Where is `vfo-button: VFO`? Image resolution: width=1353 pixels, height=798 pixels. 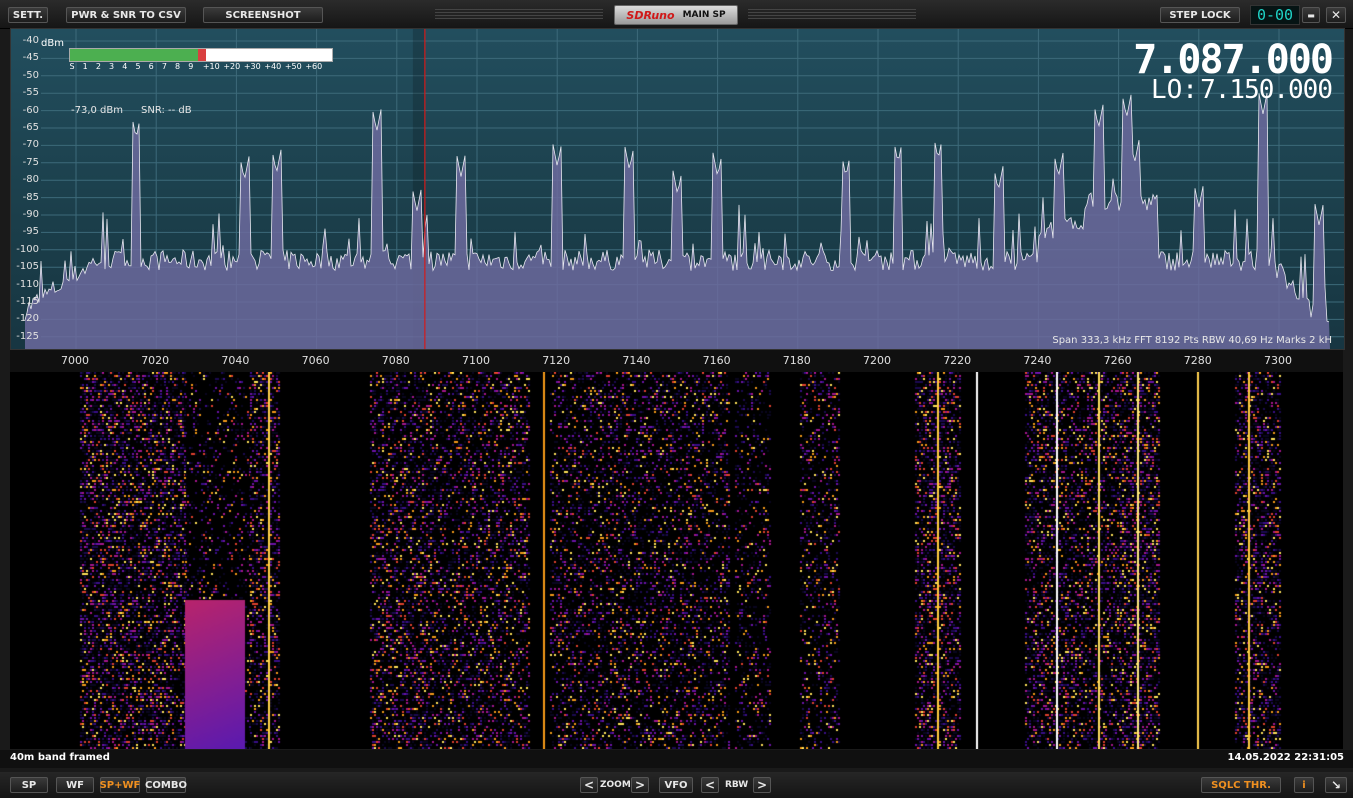 vfo-button: VFO is located at coordinates (676, 785).